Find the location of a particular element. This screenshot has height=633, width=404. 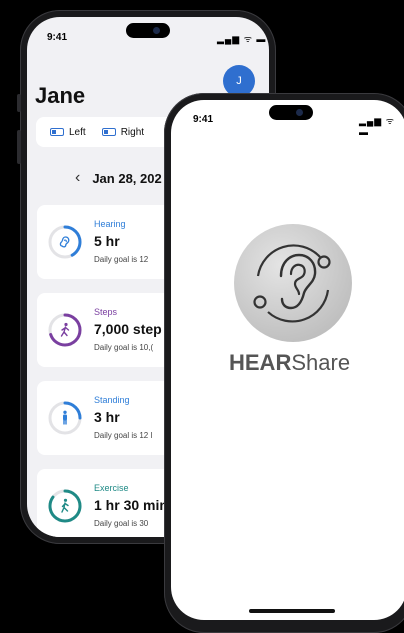

card-goal: Daily goal is 12 is located at coordinates (121, 259).